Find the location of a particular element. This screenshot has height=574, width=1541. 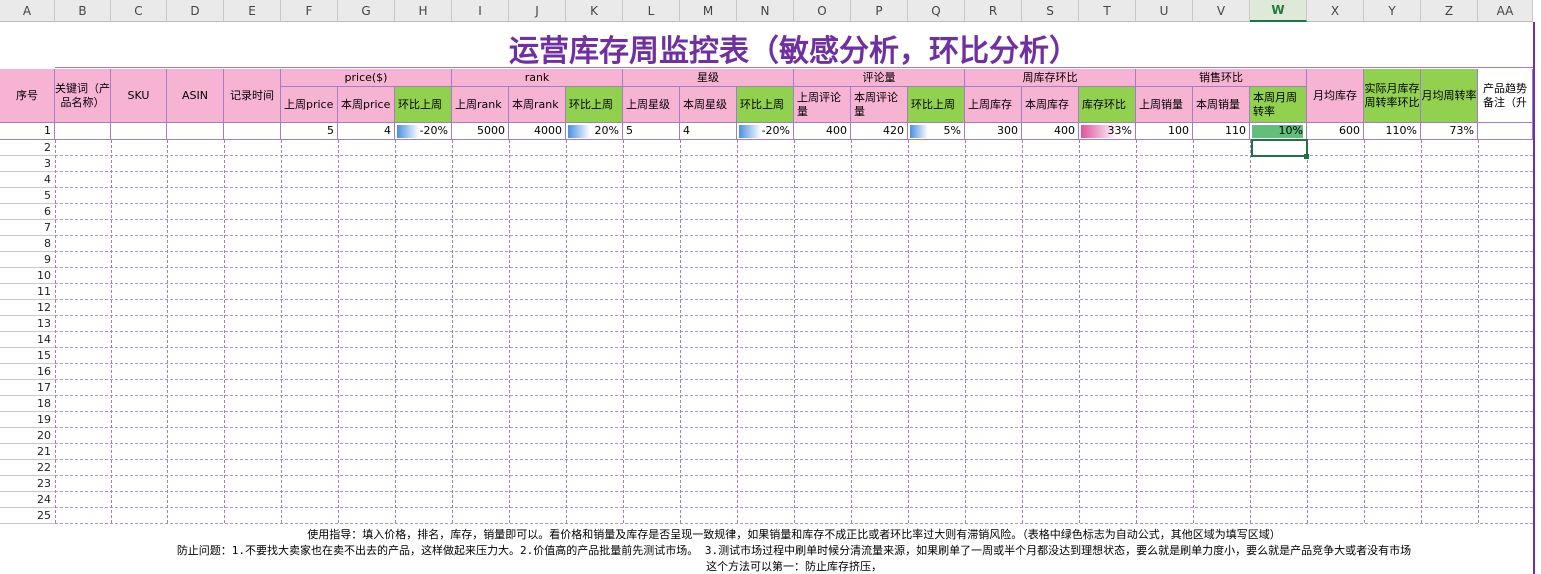

cell-monthly-turnover: 73% is located at coordinates (1449, 131).